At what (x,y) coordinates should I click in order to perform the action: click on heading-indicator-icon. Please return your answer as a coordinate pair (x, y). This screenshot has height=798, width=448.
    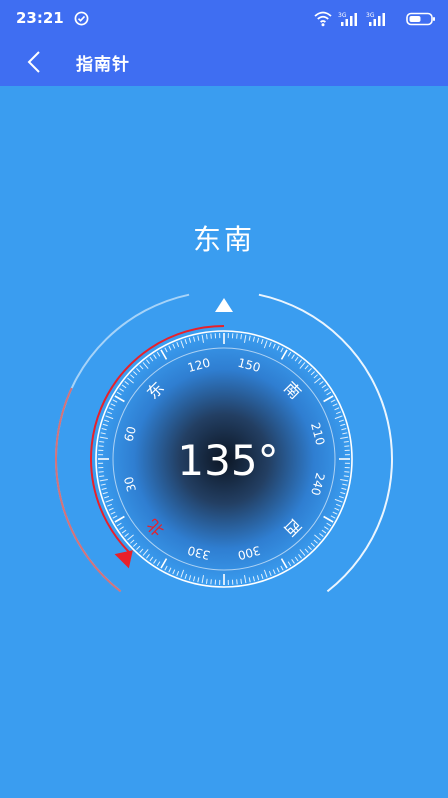
    Looking at the image, I should click on (224, 305).